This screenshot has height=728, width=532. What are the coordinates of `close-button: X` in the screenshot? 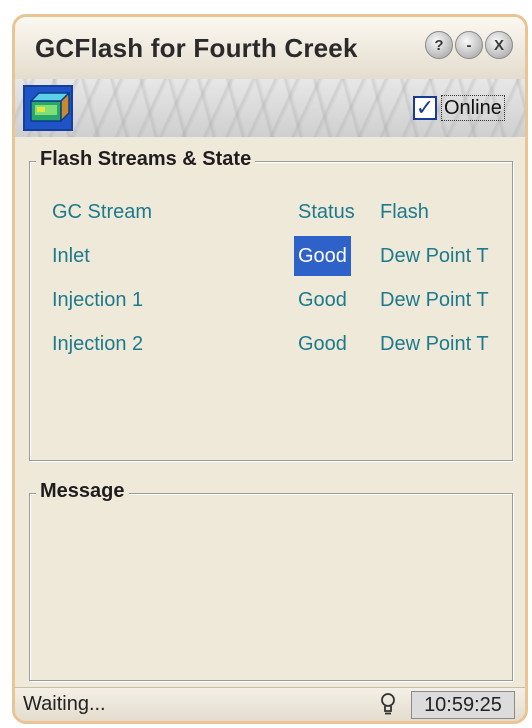 It's located at (499, 45).